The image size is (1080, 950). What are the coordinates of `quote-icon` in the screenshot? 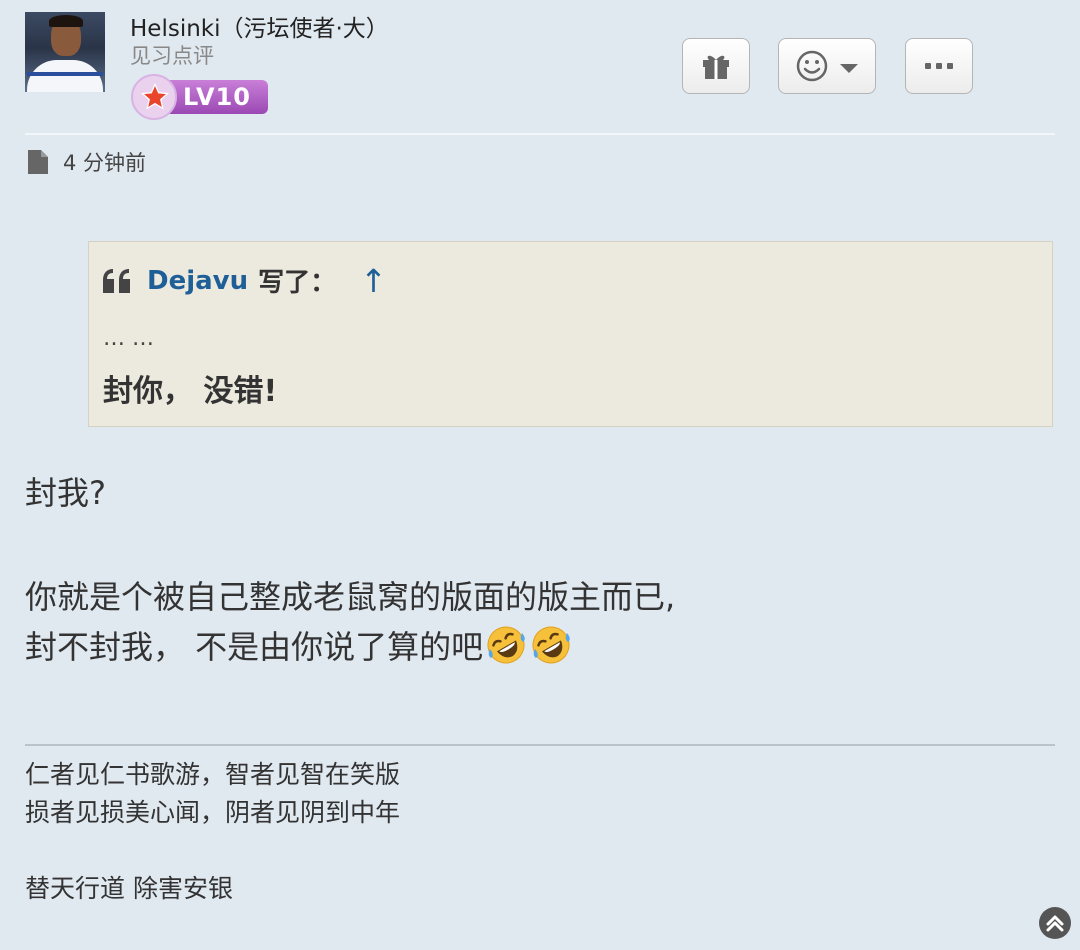 It's located at (116, 280).